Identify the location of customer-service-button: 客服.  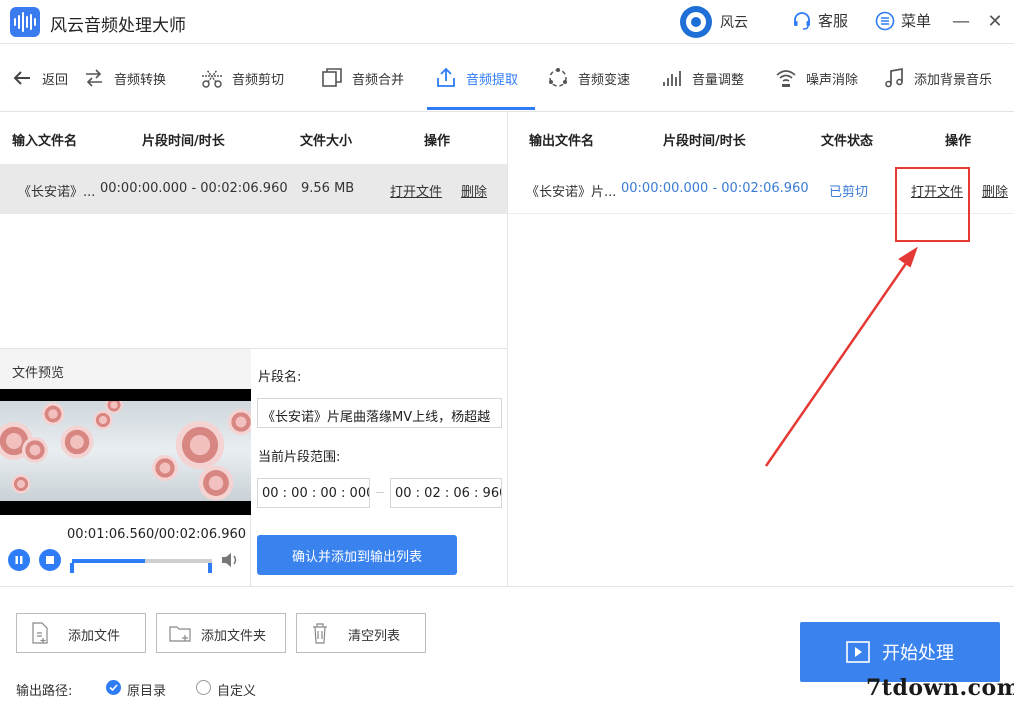
(820, 20).